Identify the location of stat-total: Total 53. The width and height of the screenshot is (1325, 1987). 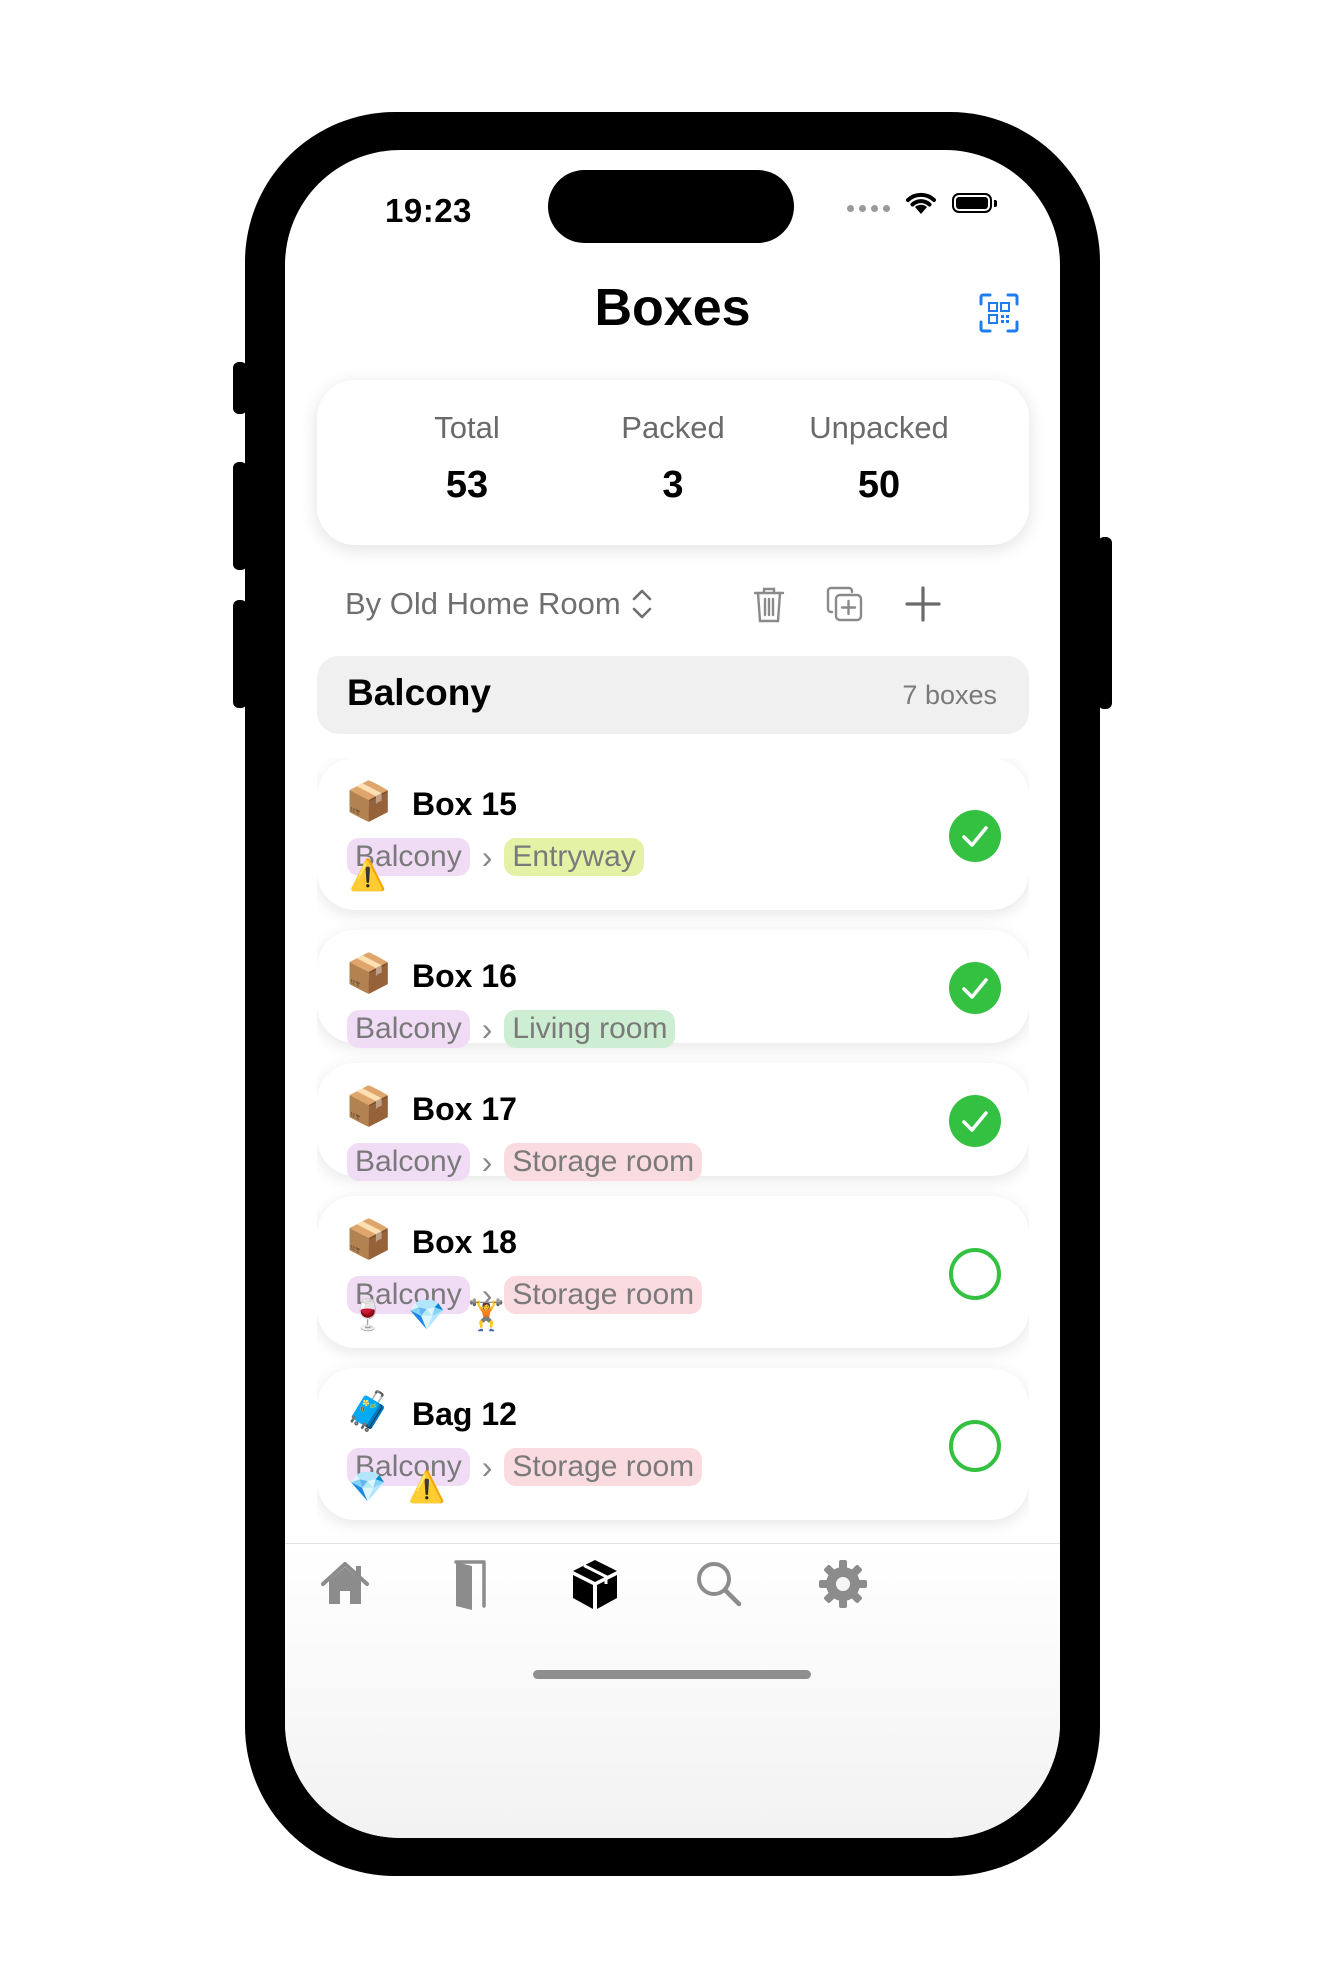
(467, 458).